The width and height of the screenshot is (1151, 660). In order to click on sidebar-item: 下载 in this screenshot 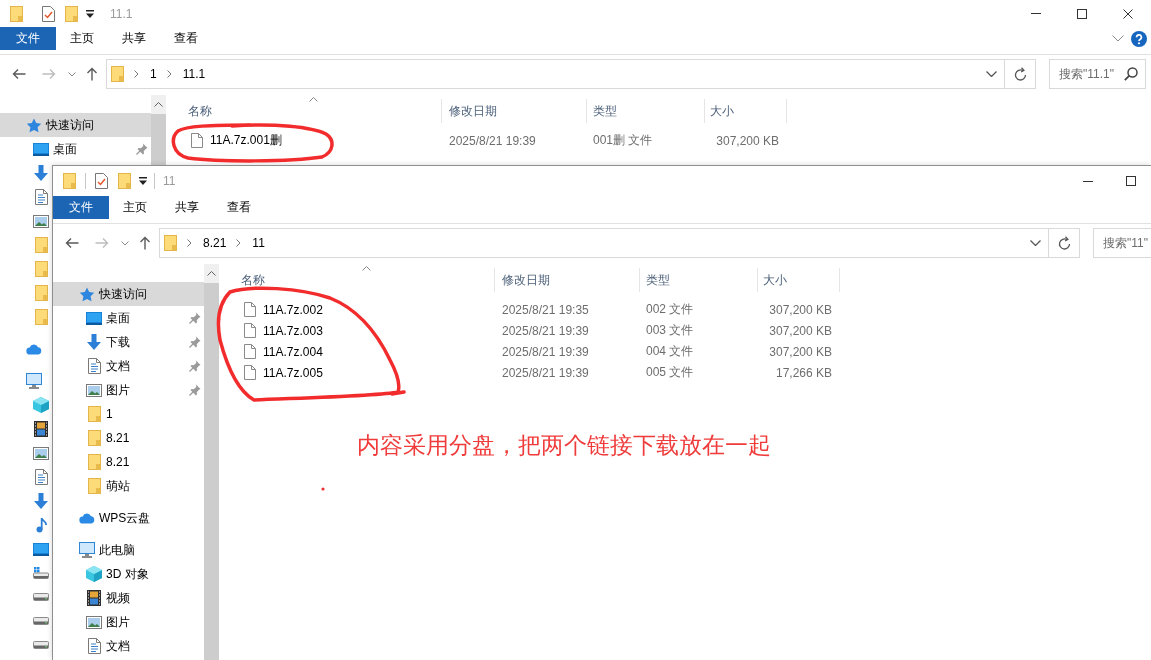, I will do `click(128, 342)`.